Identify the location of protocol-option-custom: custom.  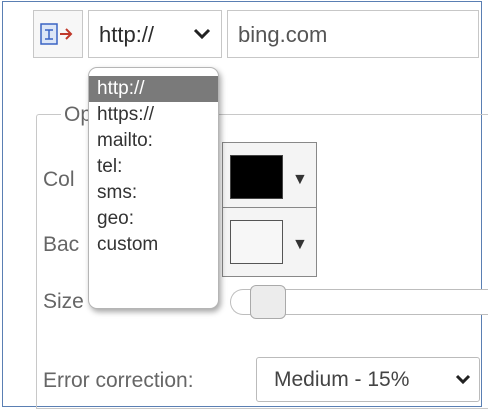
(153, 245).